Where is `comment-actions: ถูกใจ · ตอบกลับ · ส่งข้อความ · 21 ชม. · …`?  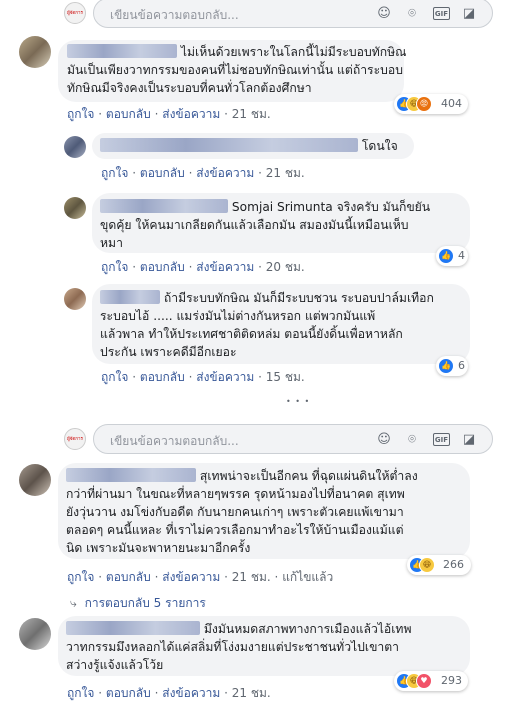
comment-actions: ถูกใจ · ตอบกลับ · ส่งข้อความ · 21 ชม. · … is located at coordinates (200, 577).